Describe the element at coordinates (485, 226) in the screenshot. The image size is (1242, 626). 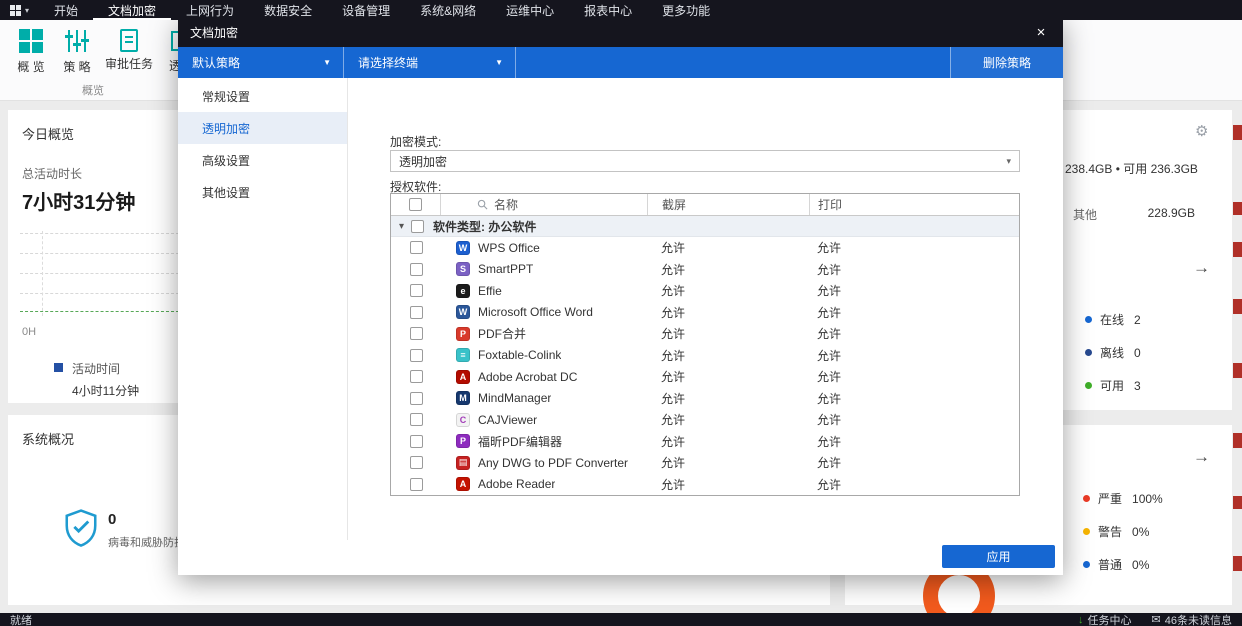
I see `group-label: 软件类型: 办公软件` at that location.